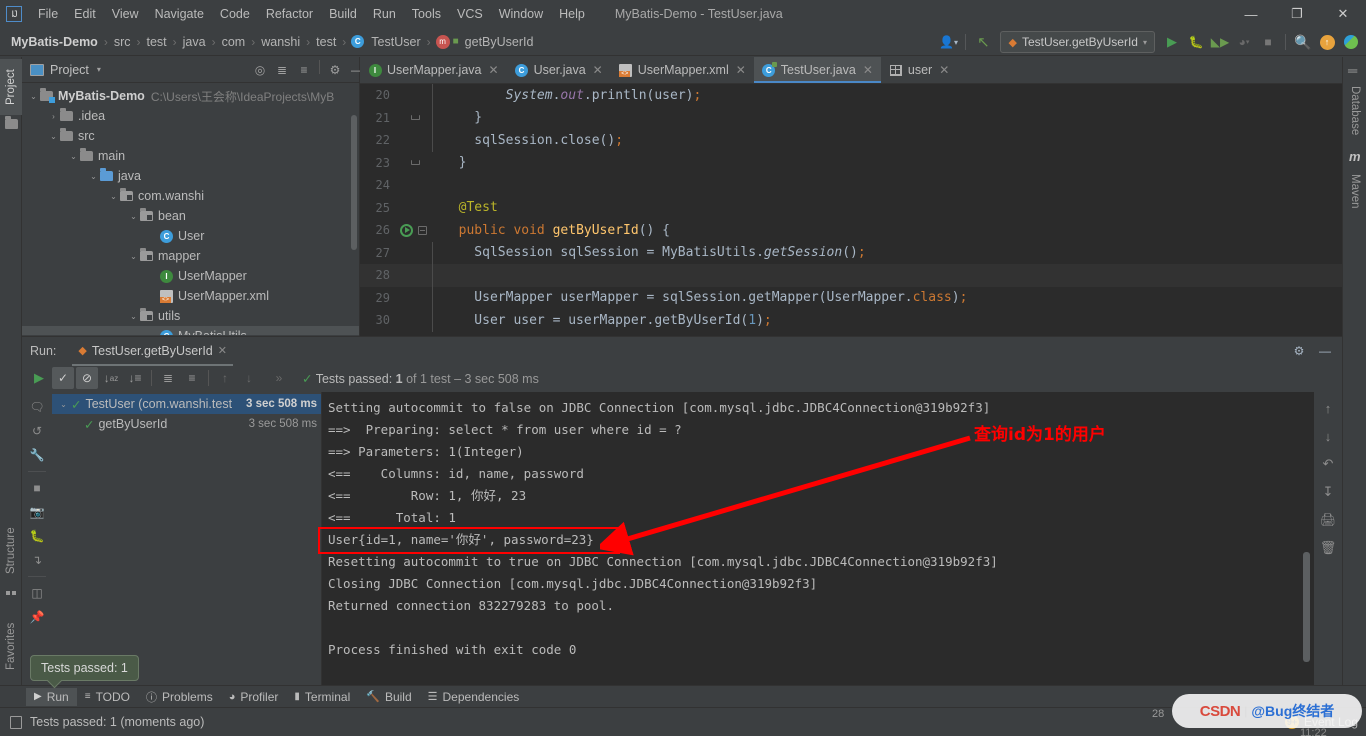 Image resolution: width=1366 pixels, height=736 pixels. I want to click on next-failed-test-icon: ↓, so click(249, 378).